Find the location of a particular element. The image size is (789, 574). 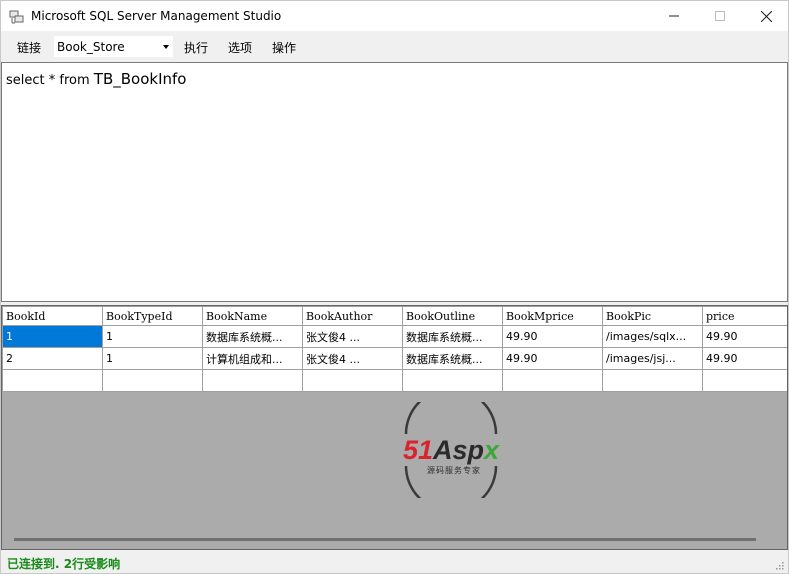

chevron-down-icon is located at coordinates (166, 47).